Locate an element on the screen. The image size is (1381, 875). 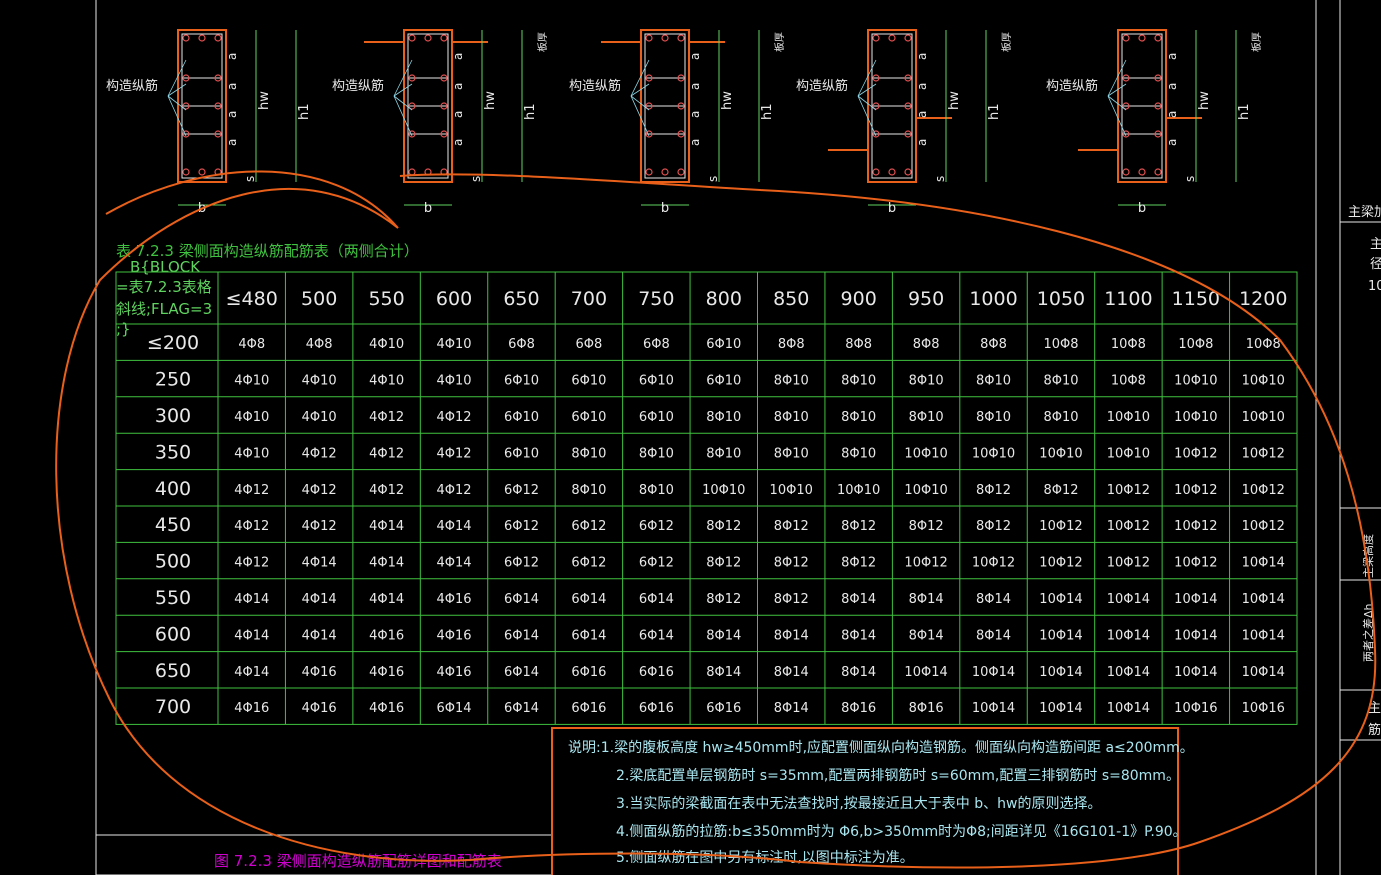
right-mid-3: 10 is located at coordinates (1374, 286).